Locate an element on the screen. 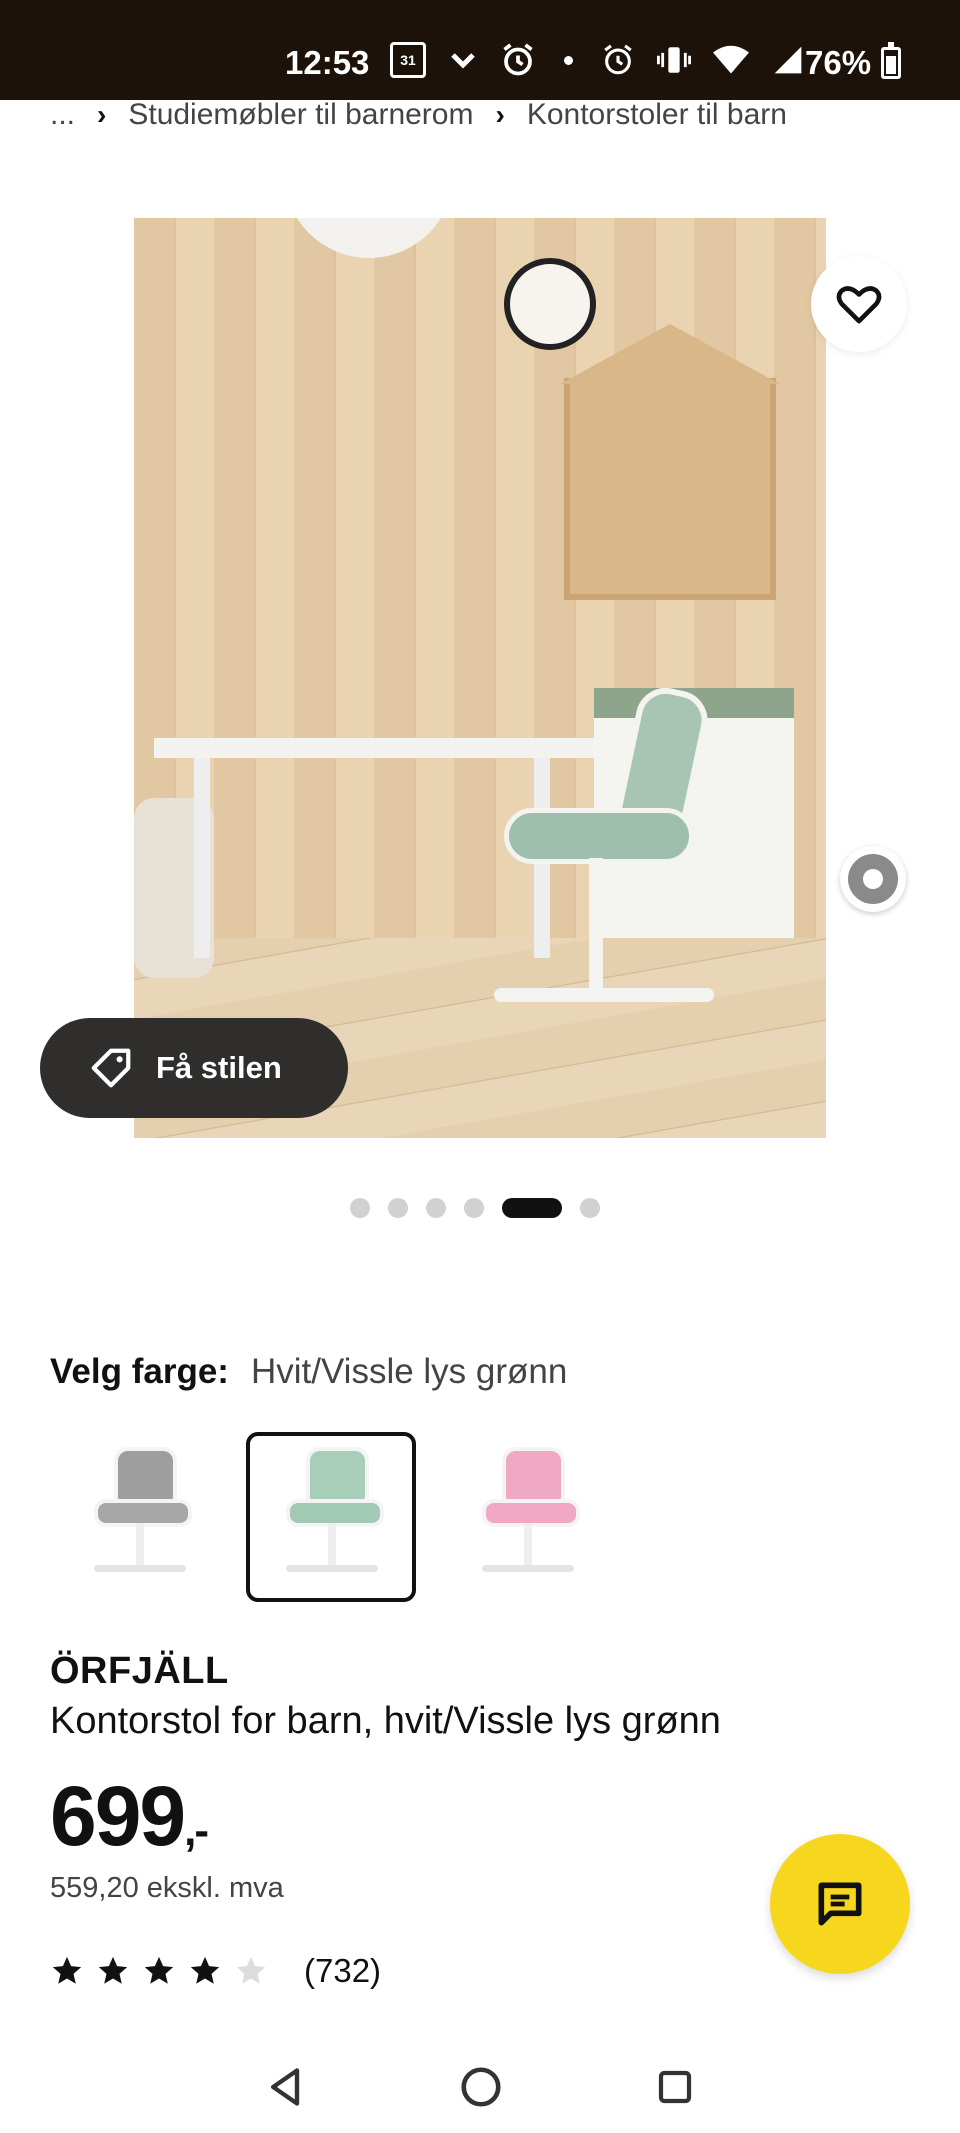 This screenshot has height=2133, width=960. chevron-down-icon is located at coordinates (463, 61).